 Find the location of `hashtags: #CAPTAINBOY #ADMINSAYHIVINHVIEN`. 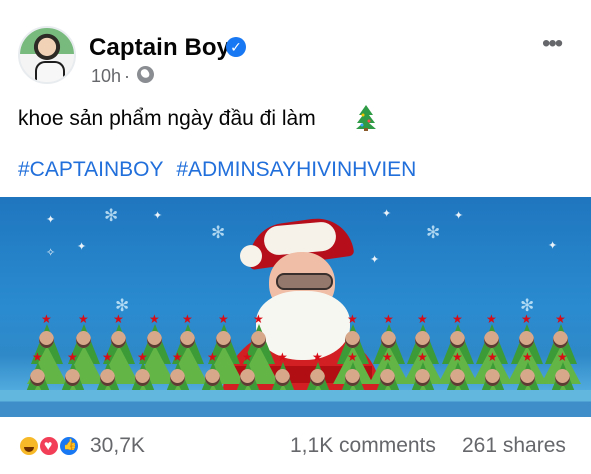

hashtags: #CAPTAINBOY #ADMINSAYHIVINHVIEN is located at coordinates (220, 170).